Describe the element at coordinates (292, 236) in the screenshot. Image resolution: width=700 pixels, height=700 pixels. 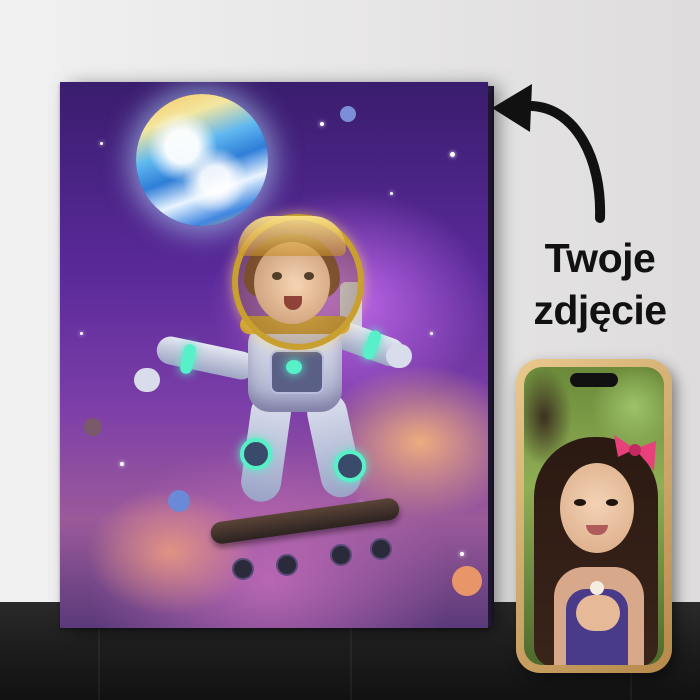
I see `helmet-visor` at that location.